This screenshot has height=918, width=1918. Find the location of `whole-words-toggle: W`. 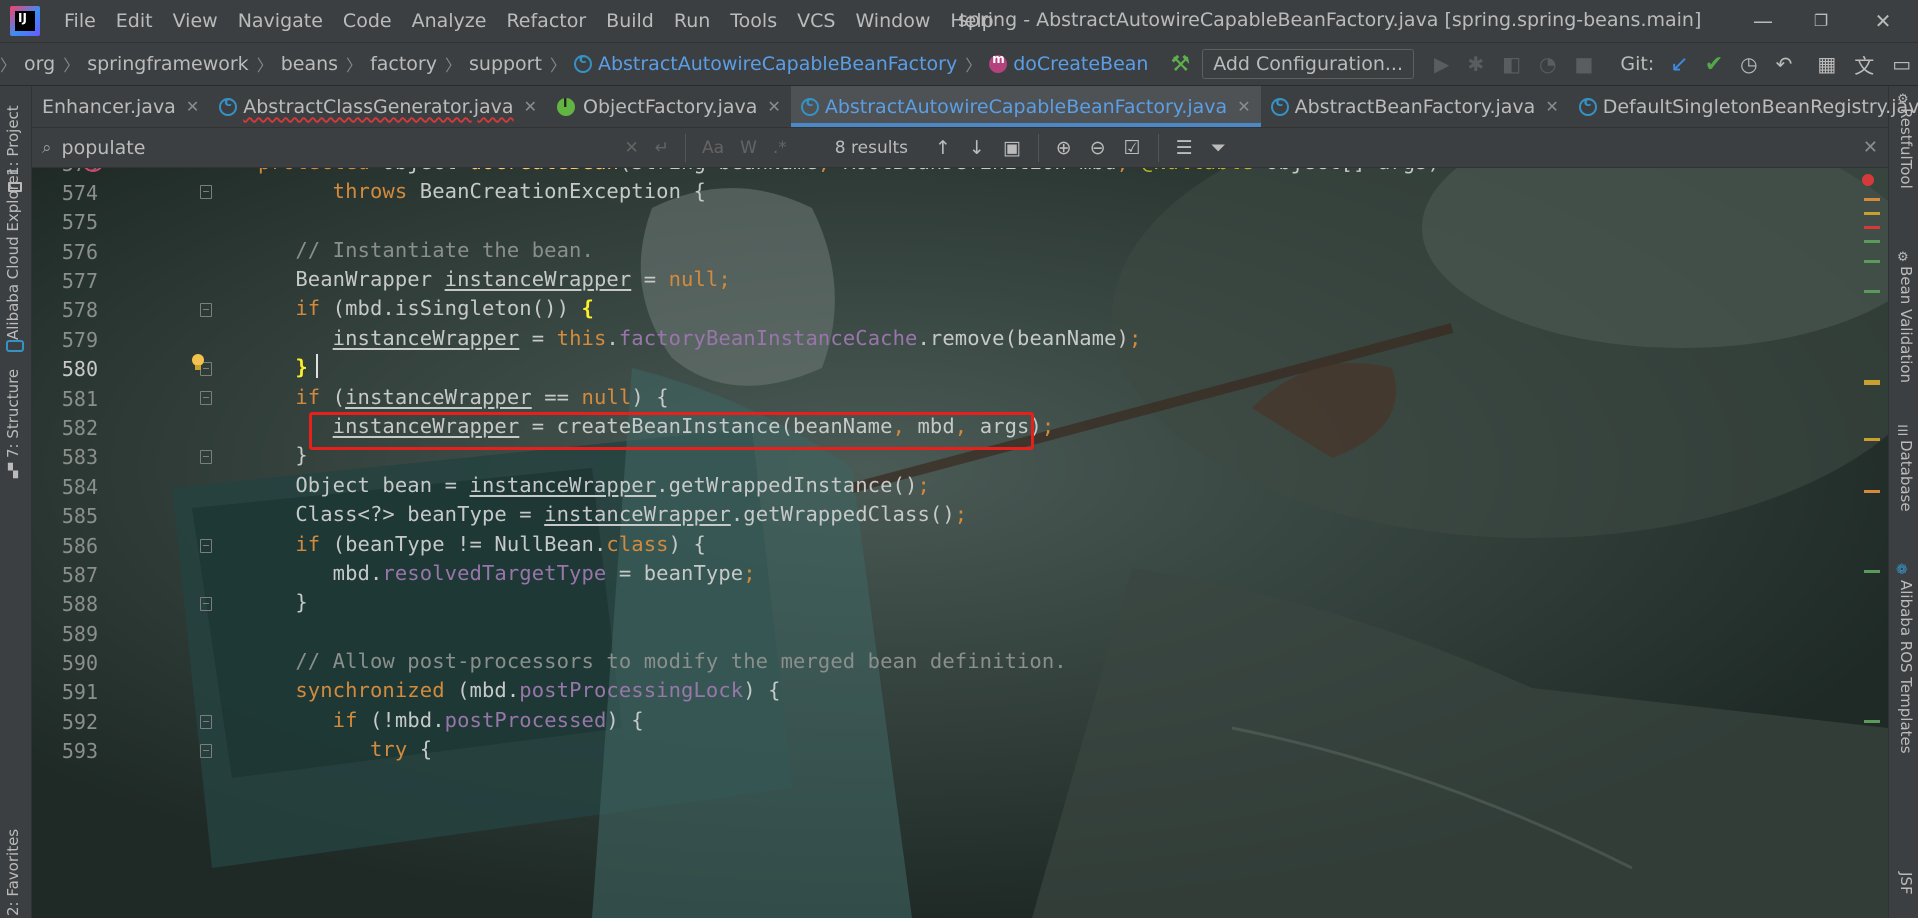

whole-words-toggle: W is located at coordinates (748, 148).